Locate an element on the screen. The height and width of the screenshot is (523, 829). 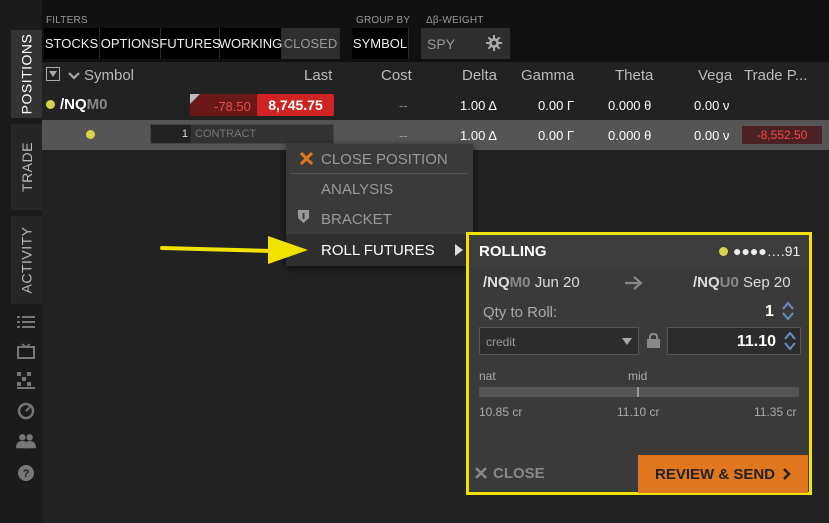
from-date: Jun 20 is located at coordinates (557, 282).